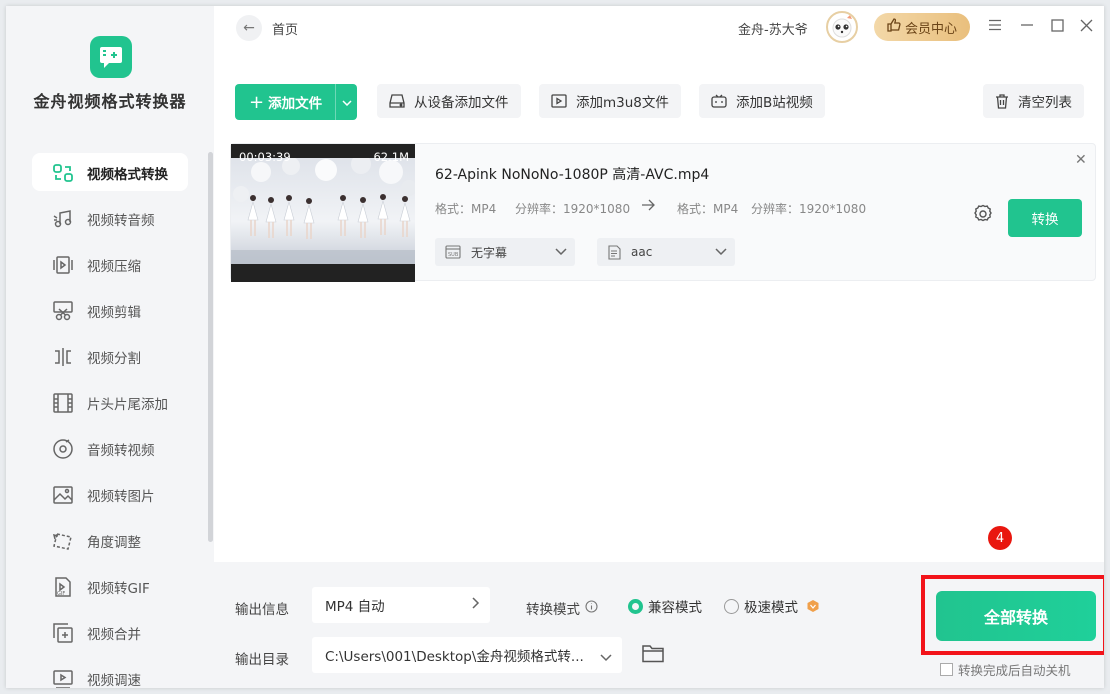 This screenshot has width=1110, height=694. I want to click on sidebar-item-split: 视频分割, so click(110, 357).